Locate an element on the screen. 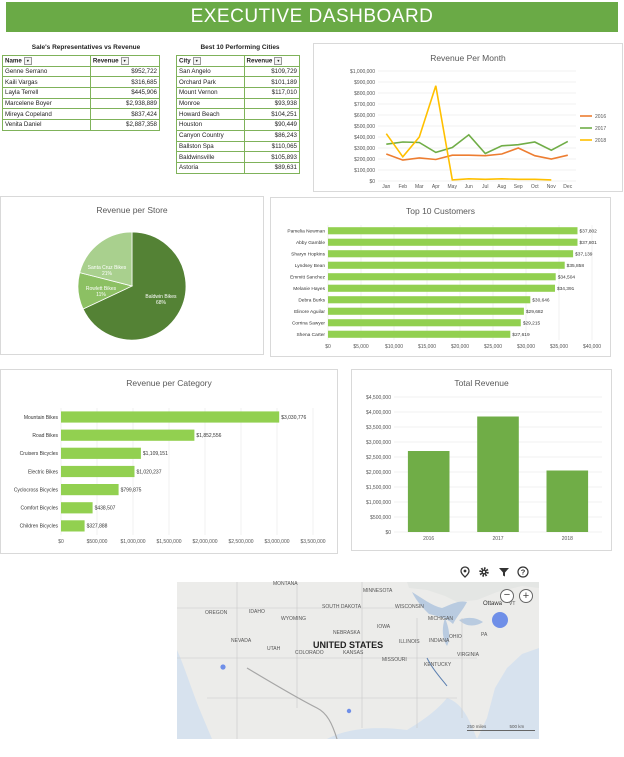 The height and width of the screenshot is (757, 624). scale-km: 500 km is located at coordinates (517, 726).